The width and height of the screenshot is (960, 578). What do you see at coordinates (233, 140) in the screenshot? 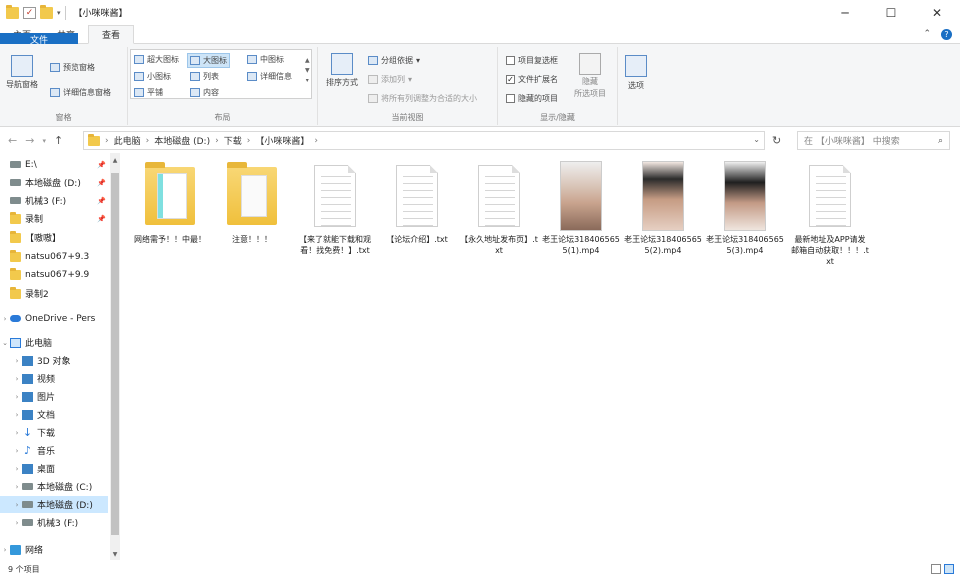
I see `breadcrumb-downloads: 下载` at bounding box center [233, 140].